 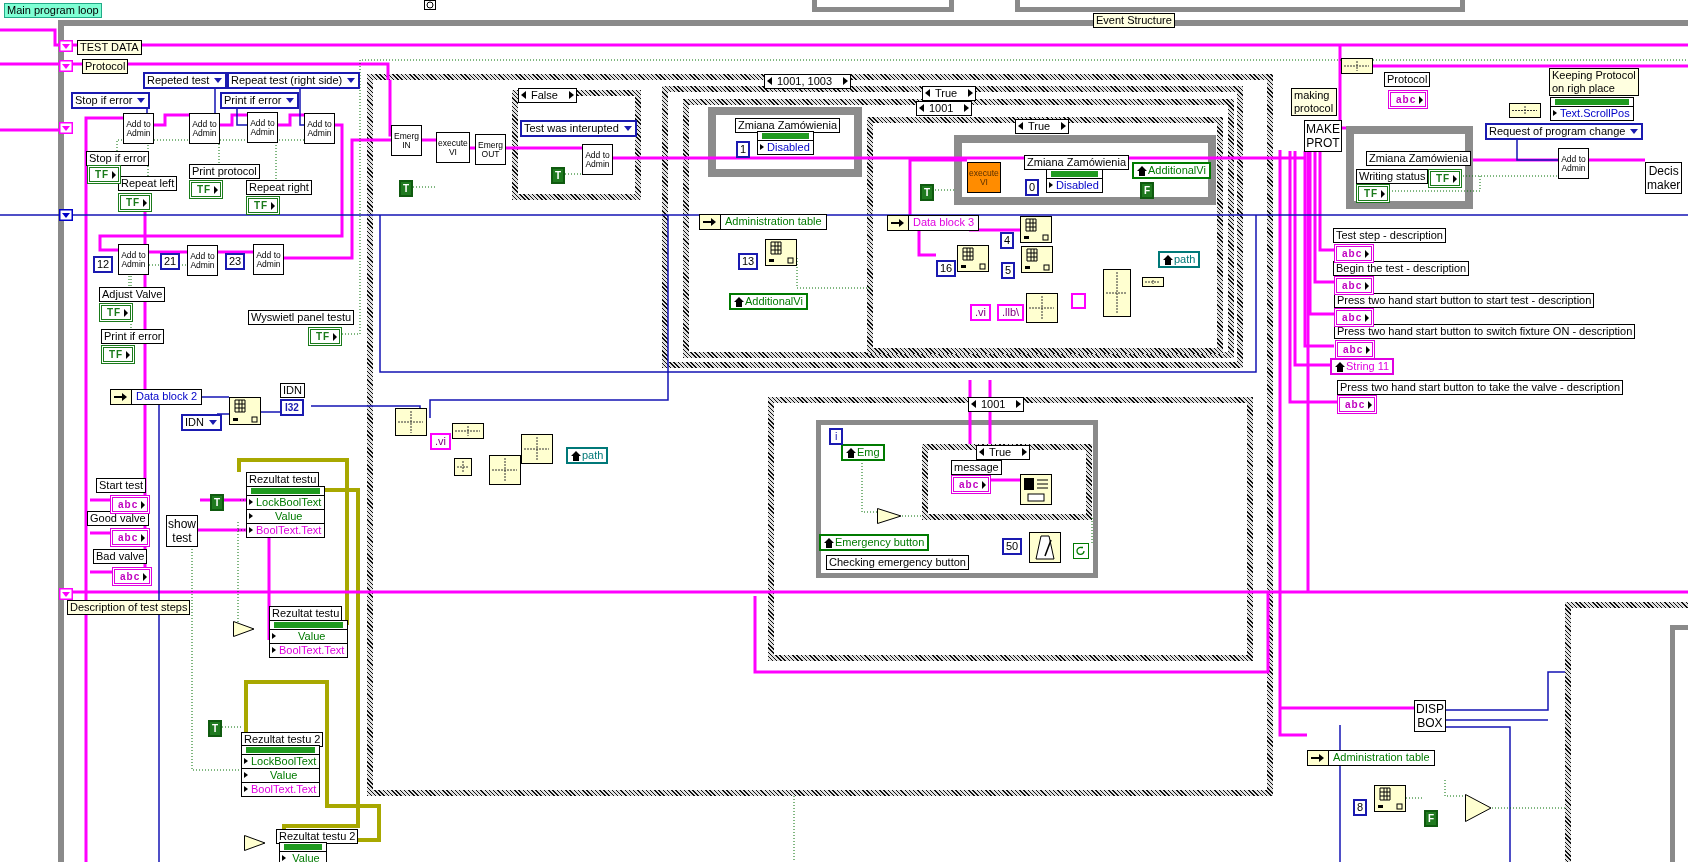 What do you see at coordinates (1117, 293) in the screenshot?
I see `build-array-icon` at bounding box center [1117, 293].